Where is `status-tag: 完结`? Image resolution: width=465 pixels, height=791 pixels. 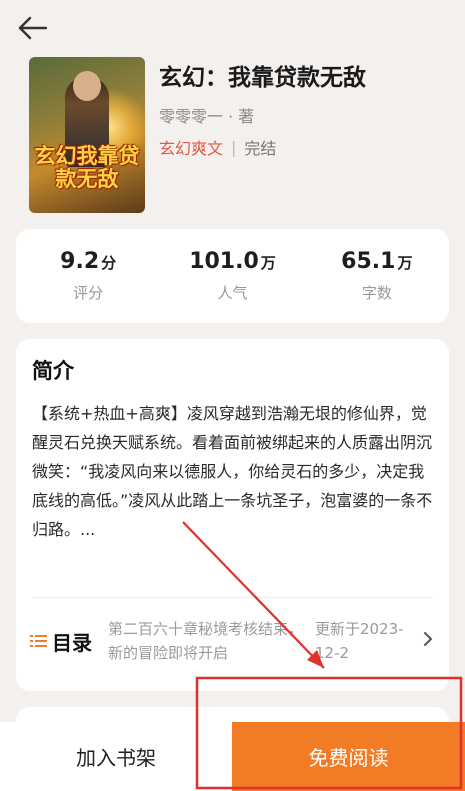 status-tag: 完结 is located at coordinates (260, 148).